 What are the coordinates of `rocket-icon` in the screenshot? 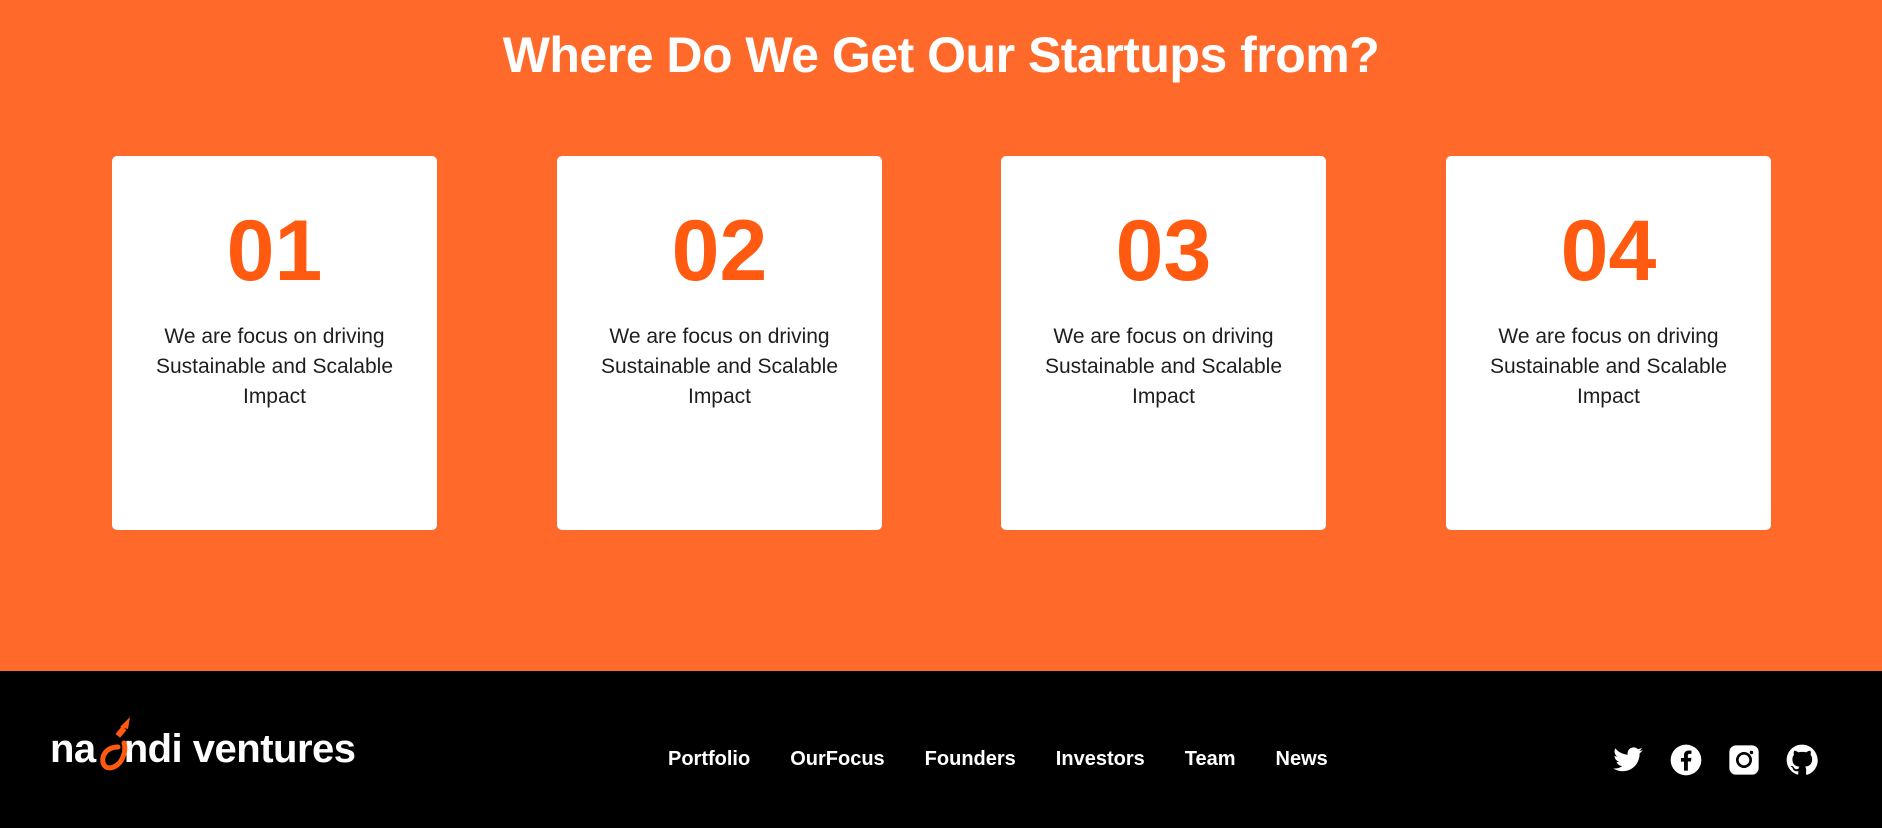 It's located at (115, 744).